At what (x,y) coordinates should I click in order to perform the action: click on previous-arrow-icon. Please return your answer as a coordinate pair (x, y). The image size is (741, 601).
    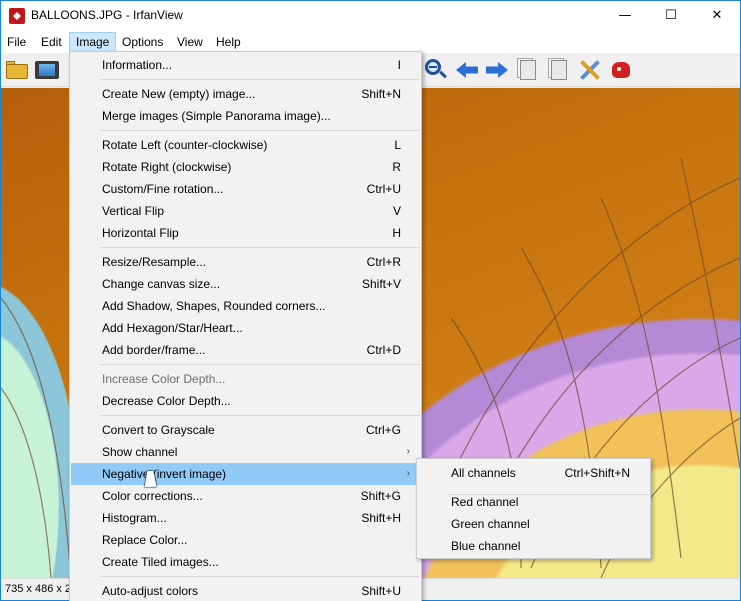
    Looking at the image, I should click on (467, 70).